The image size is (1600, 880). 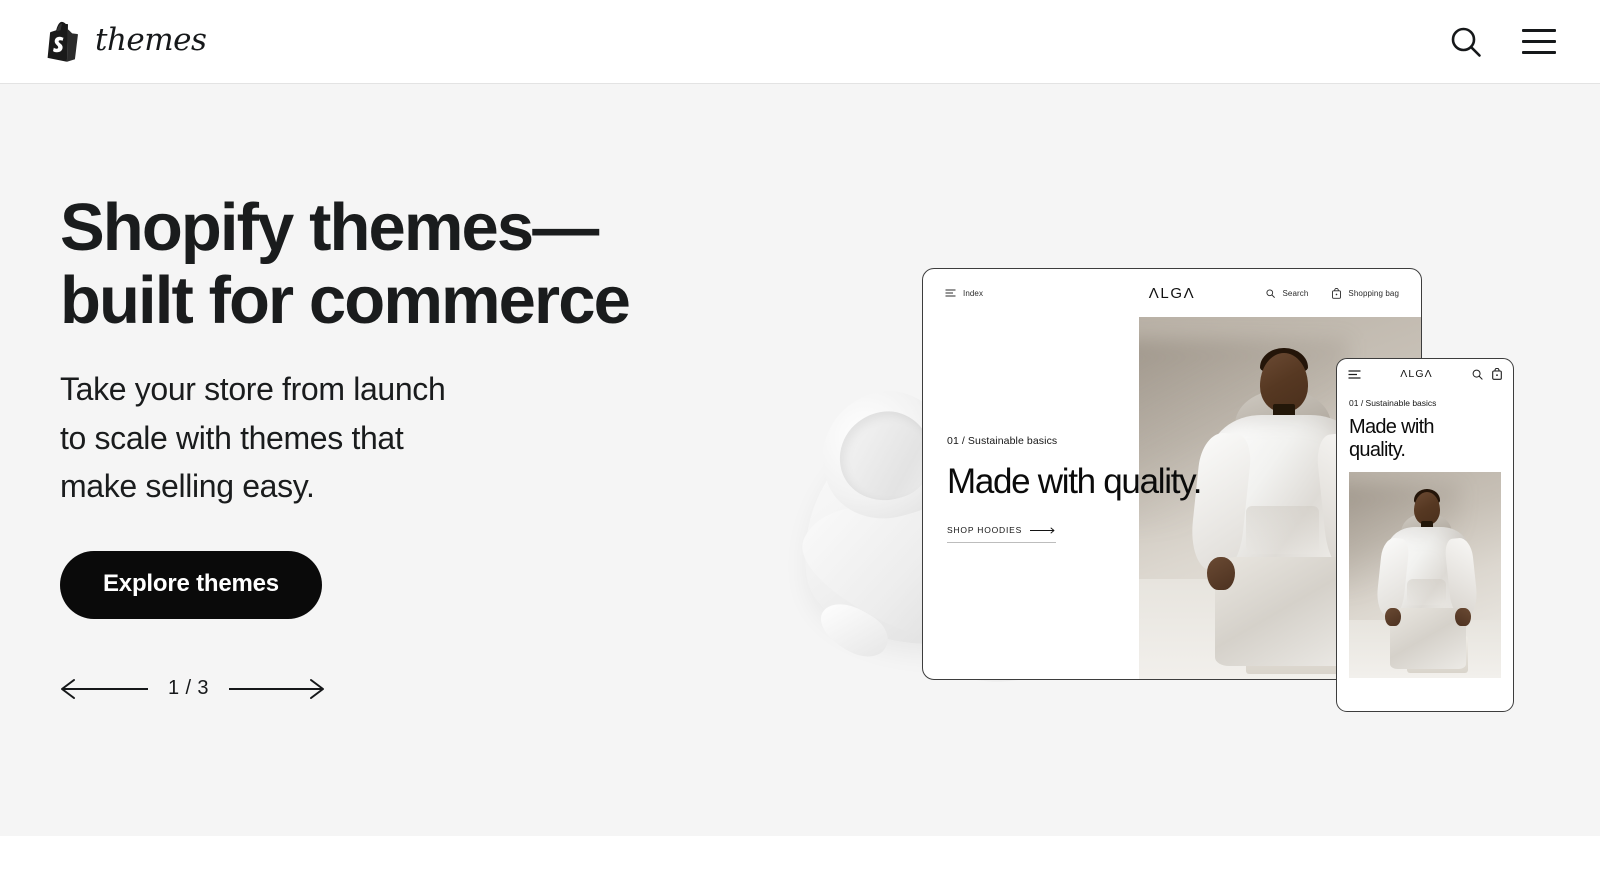 I want to click on preview-eyebrow: 01 / Sustainable basics, so click(x=1002, y=441).